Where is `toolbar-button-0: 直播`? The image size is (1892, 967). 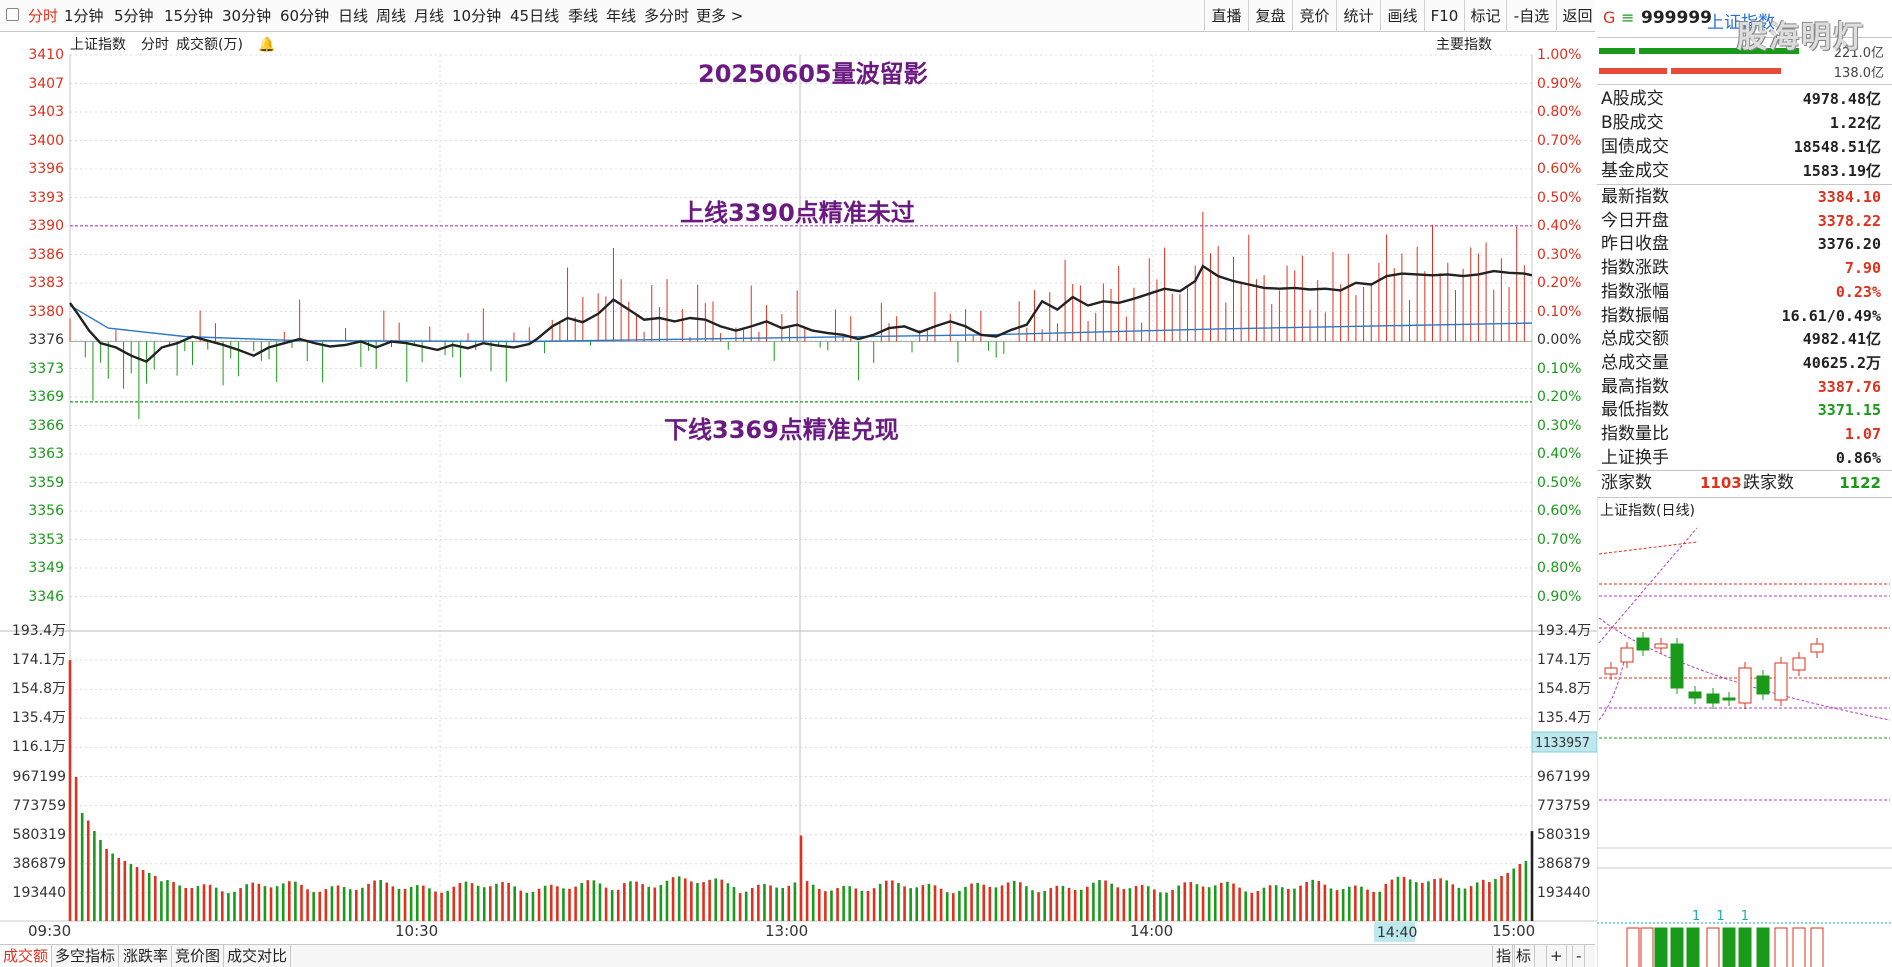 toolbar-button-0: 直播 is located at coordinates (1226, 16).